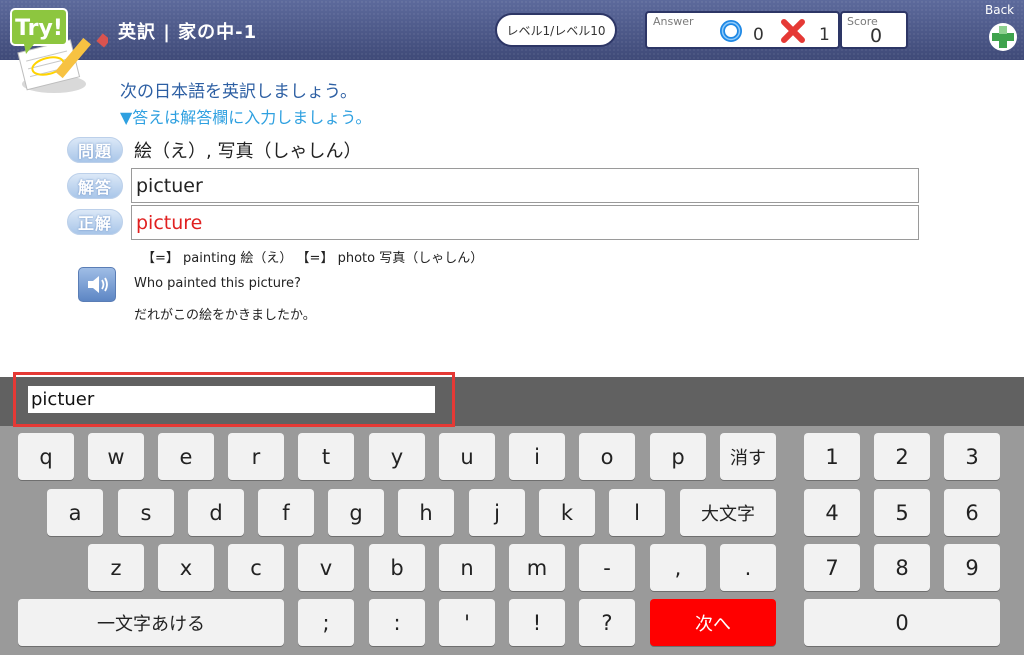 This screenshot has height=655, width=1024. I want to click on key-y: y, so click(397, 456).